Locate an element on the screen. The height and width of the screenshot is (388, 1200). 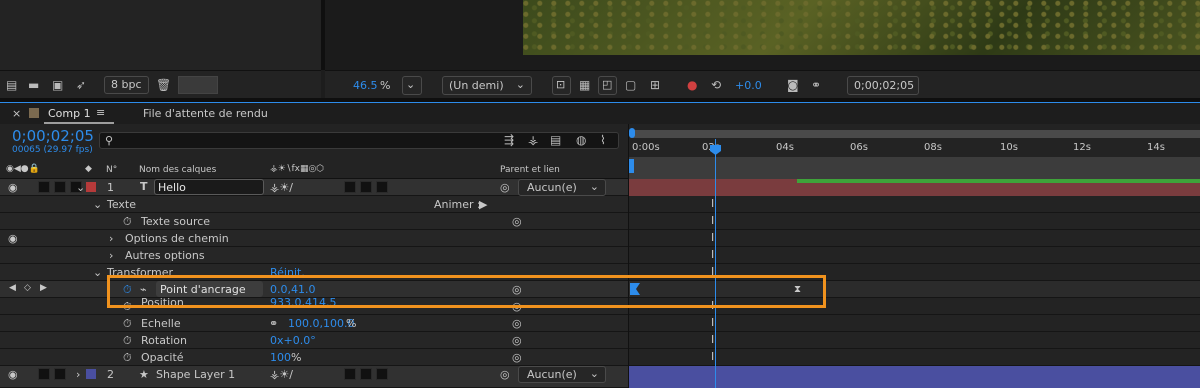
mask-path-button: ◰ is located at coordinates (607, 85).